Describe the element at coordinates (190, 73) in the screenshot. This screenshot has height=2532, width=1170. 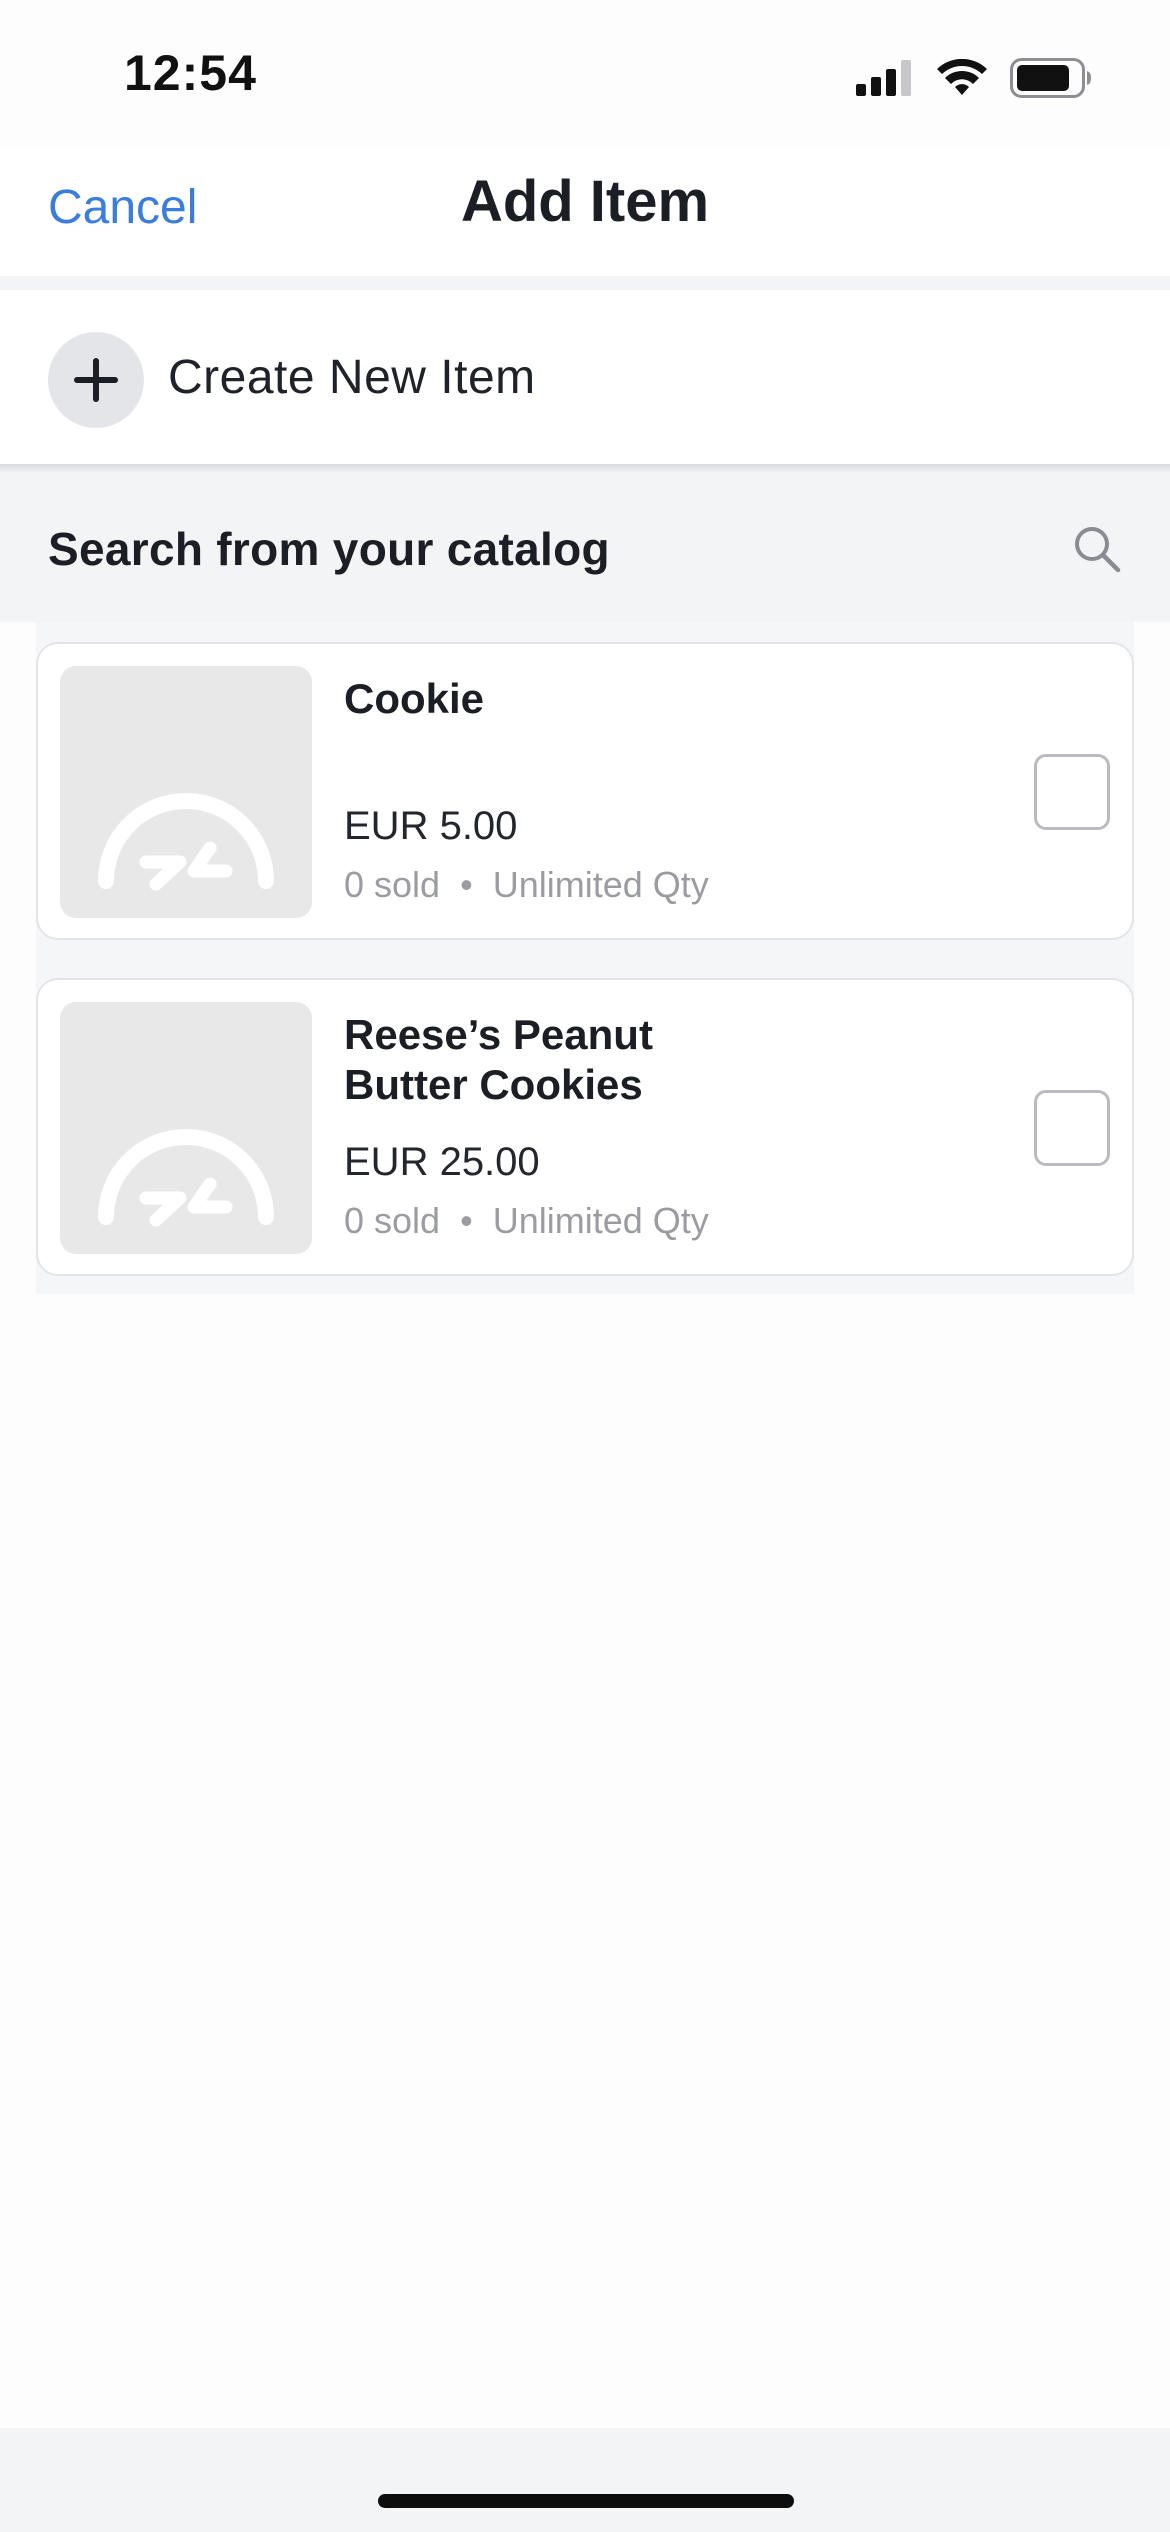
I see `status-time: 12:54` at that location.